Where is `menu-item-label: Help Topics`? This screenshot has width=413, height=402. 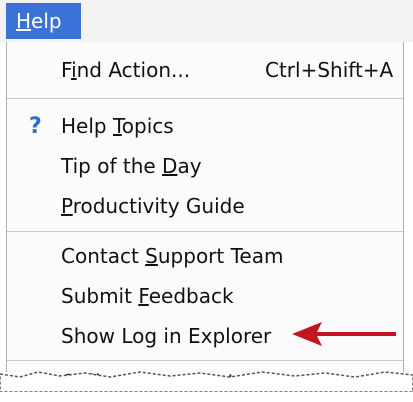
menu-item-label: Help Topics is located at coordinates (117, 126).